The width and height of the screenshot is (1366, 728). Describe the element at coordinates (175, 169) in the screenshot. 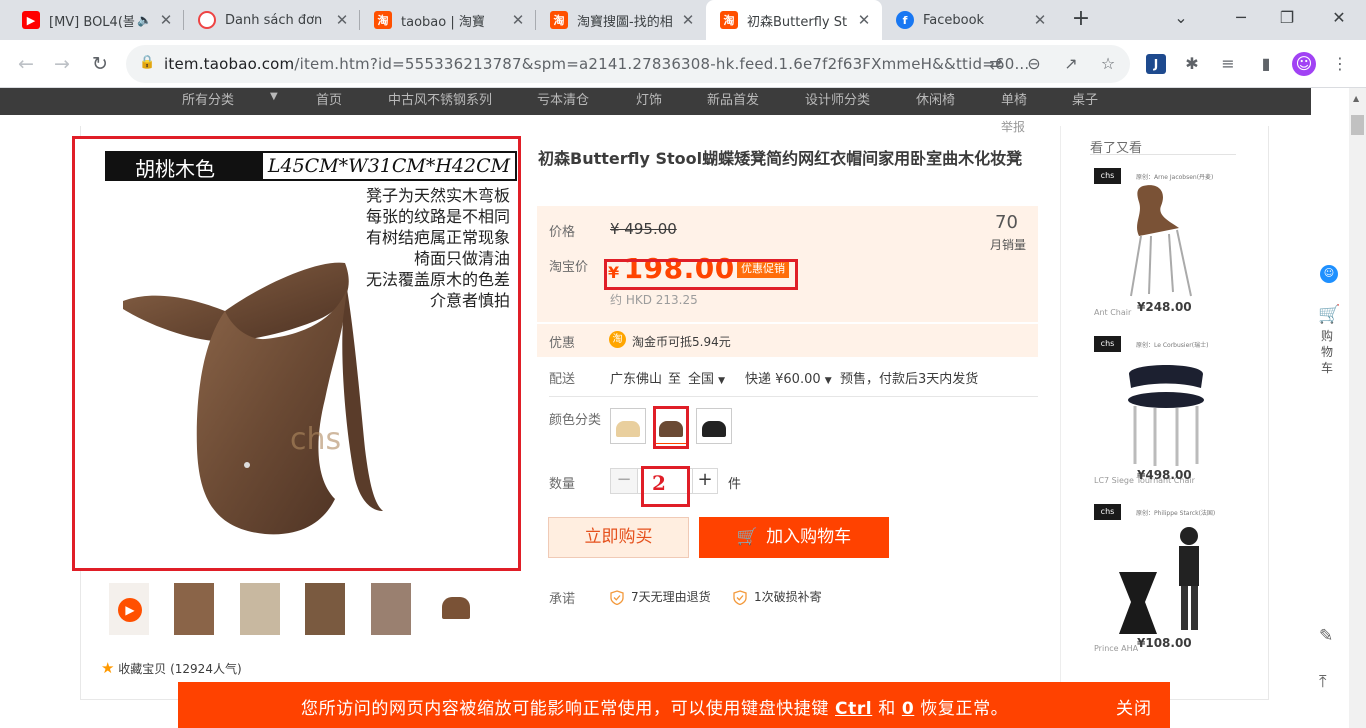

I see `image-color-label: 胡桃木色` at that location.